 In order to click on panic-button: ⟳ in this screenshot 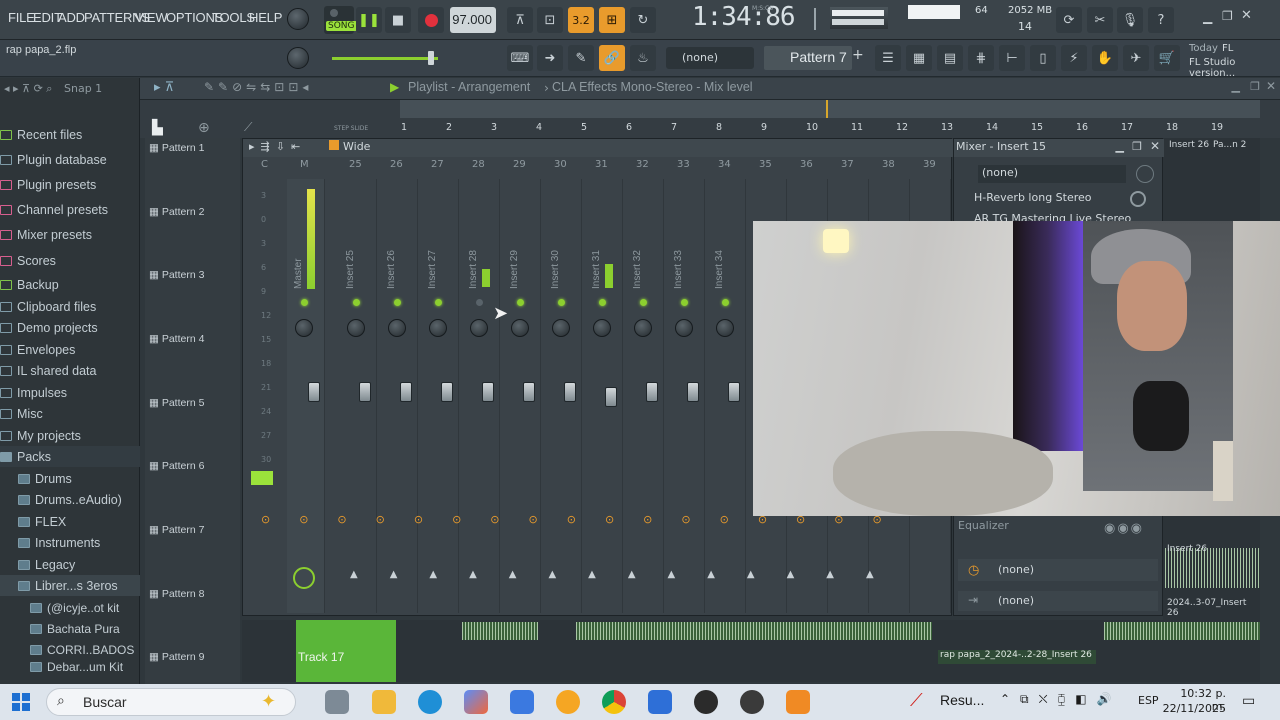, I will do `click(1069, 20)`.